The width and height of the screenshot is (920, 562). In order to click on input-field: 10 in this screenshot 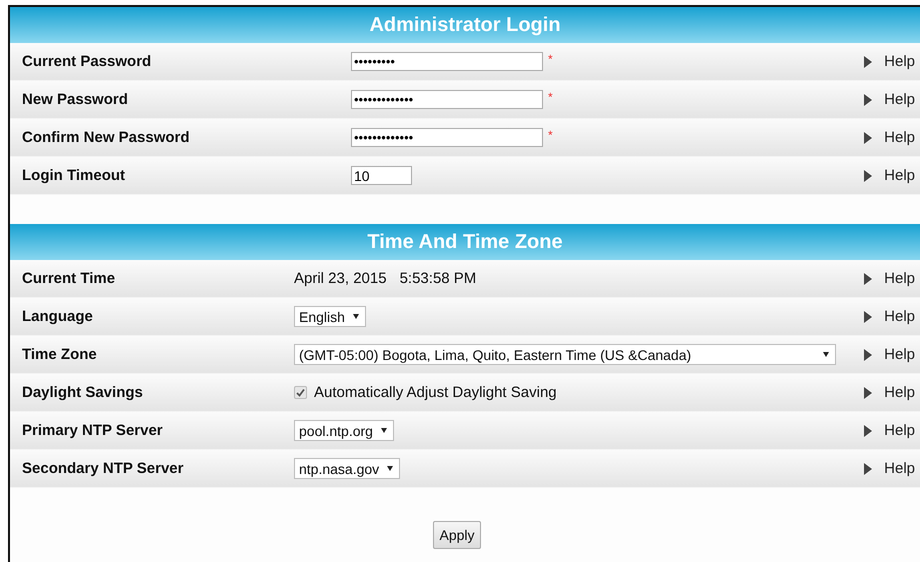, I will do `click(381, 175)`.